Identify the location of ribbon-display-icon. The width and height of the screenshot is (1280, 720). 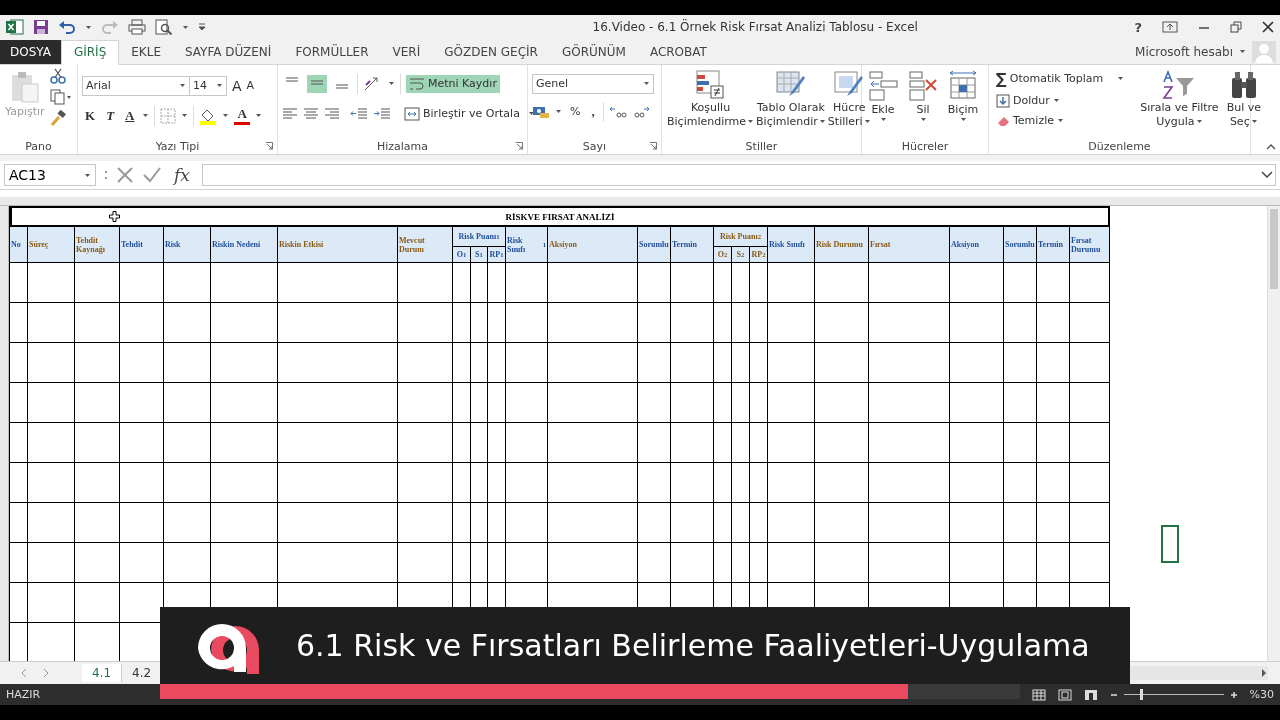
(1170, 27).